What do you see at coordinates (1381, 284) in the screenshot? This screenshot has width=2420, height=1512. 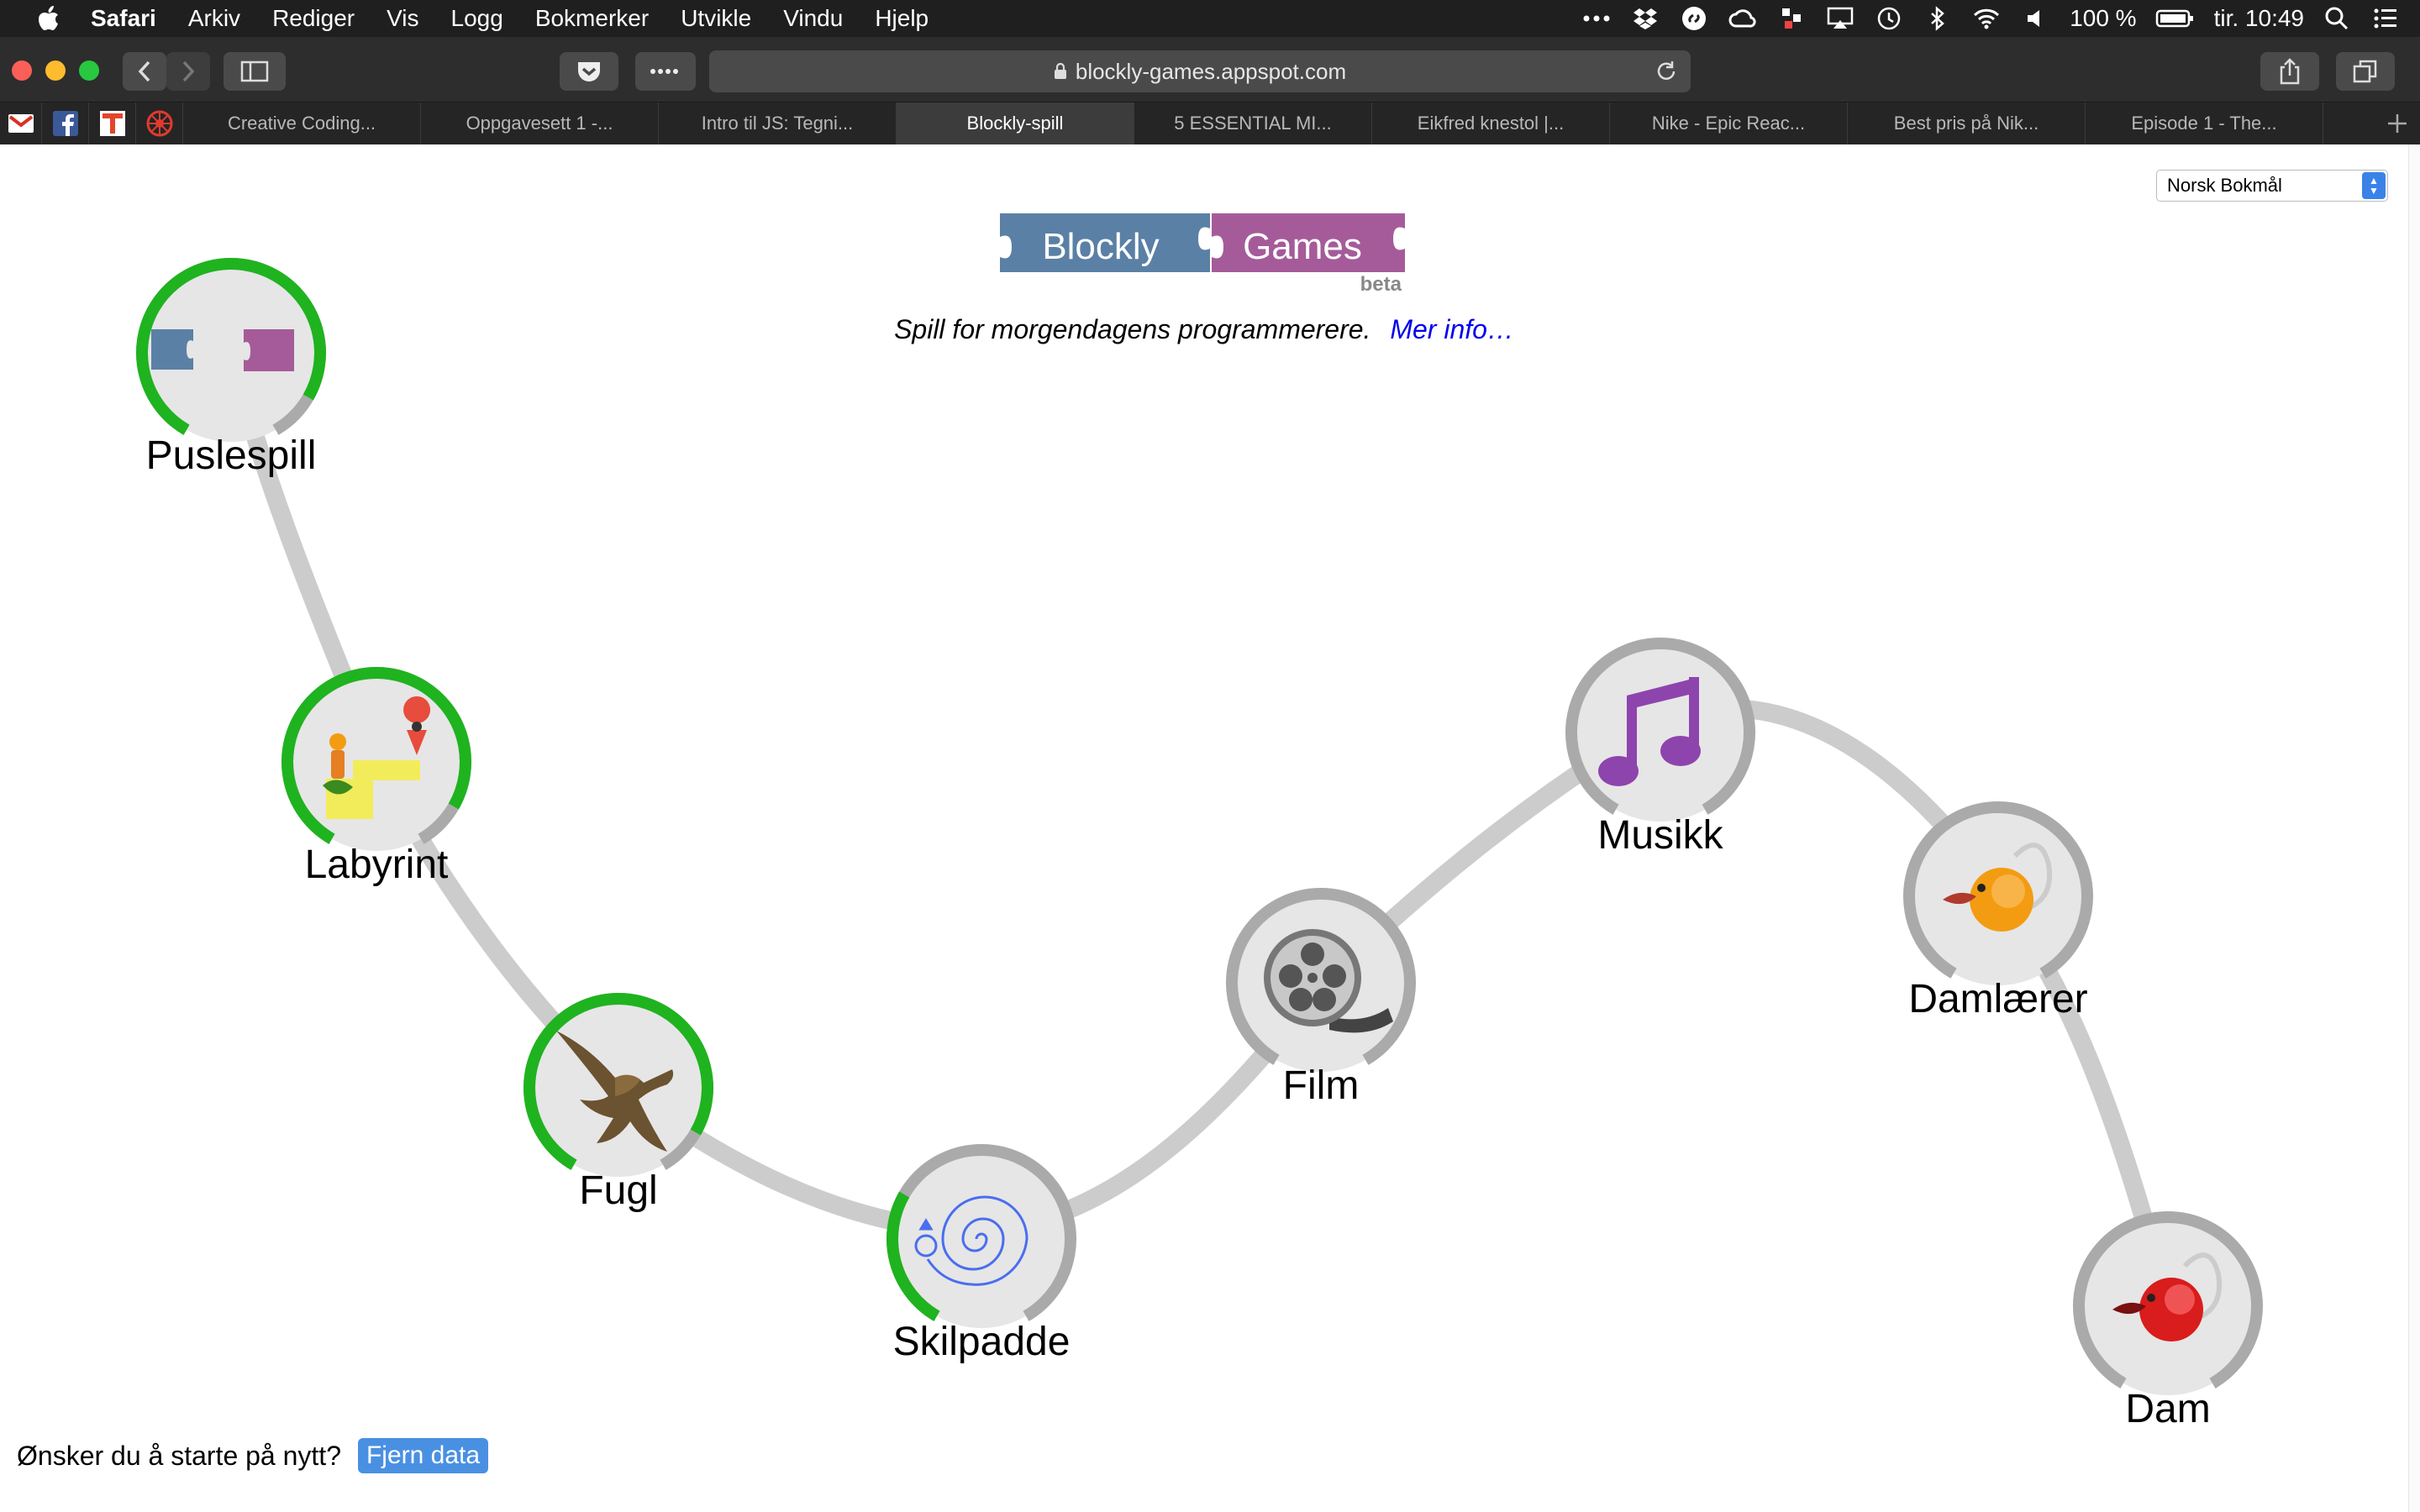 I see `logo-beta-badge: beta` at bounding box center [1381, 284].